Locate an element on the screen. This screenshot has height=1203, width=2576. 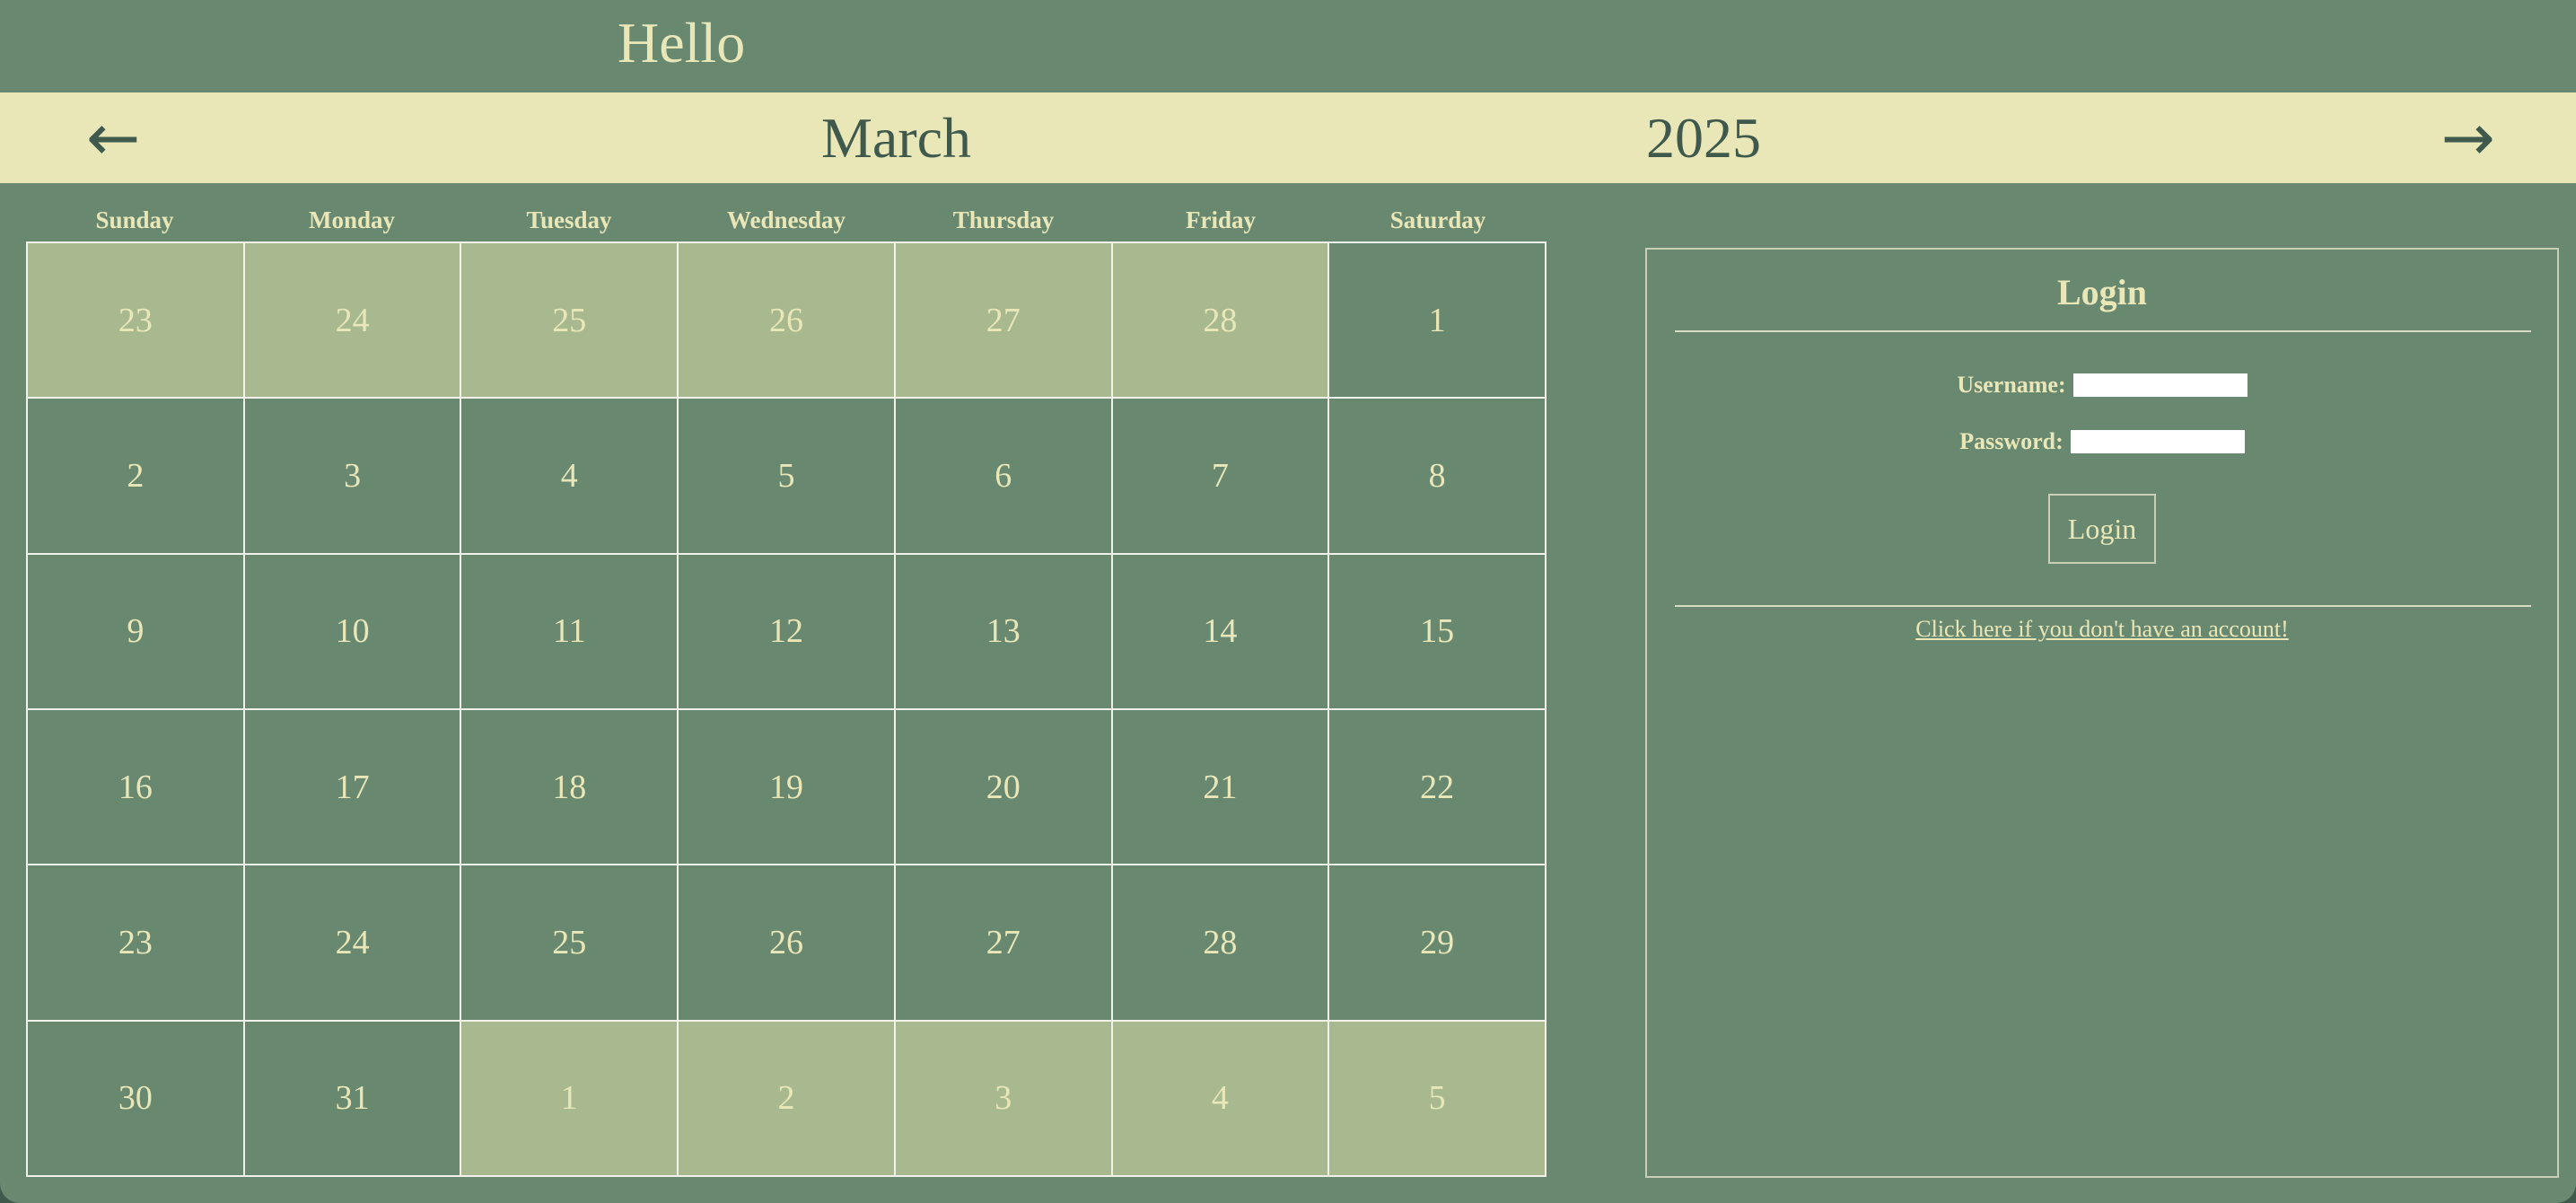
month-navigation-bar: ← March 2025 → is located at coordinates (1288, 138).